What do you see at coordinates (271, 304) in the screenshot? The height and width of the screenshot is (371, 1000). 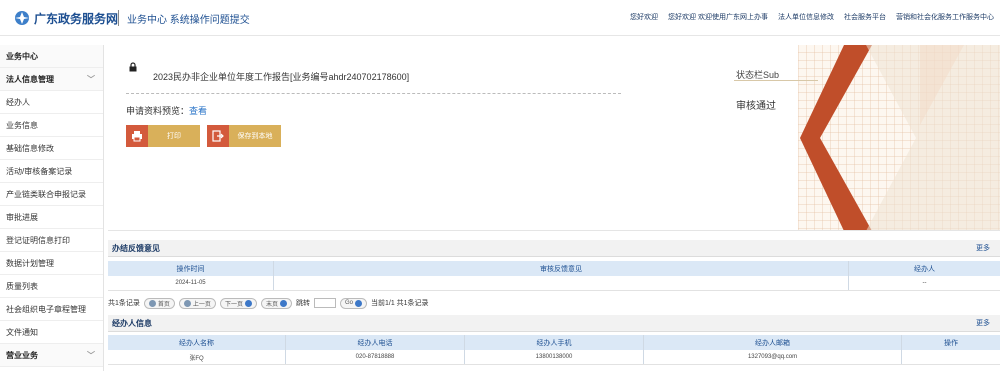 I see `last-page-label: 末页` at bounding box center [271, 304].